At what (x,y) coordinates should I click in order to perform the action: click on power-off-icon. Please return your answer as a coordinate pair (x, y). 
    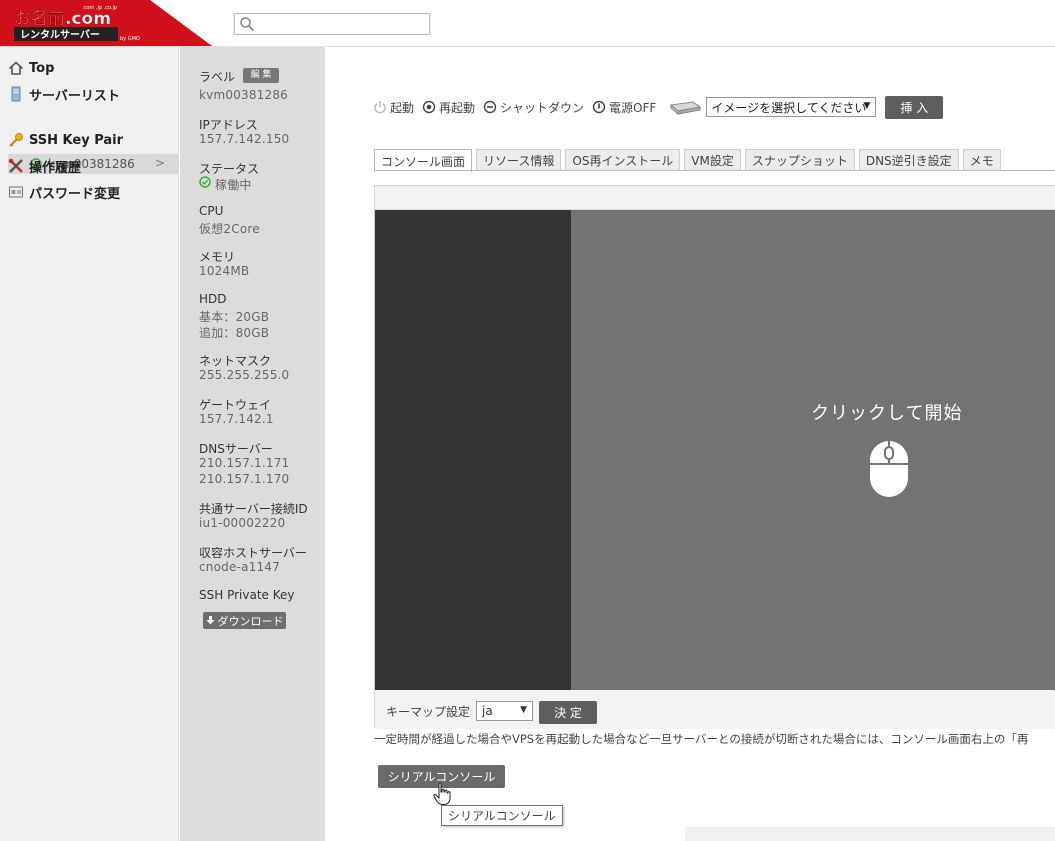
    Looking at the image, I should click on (599, 107).